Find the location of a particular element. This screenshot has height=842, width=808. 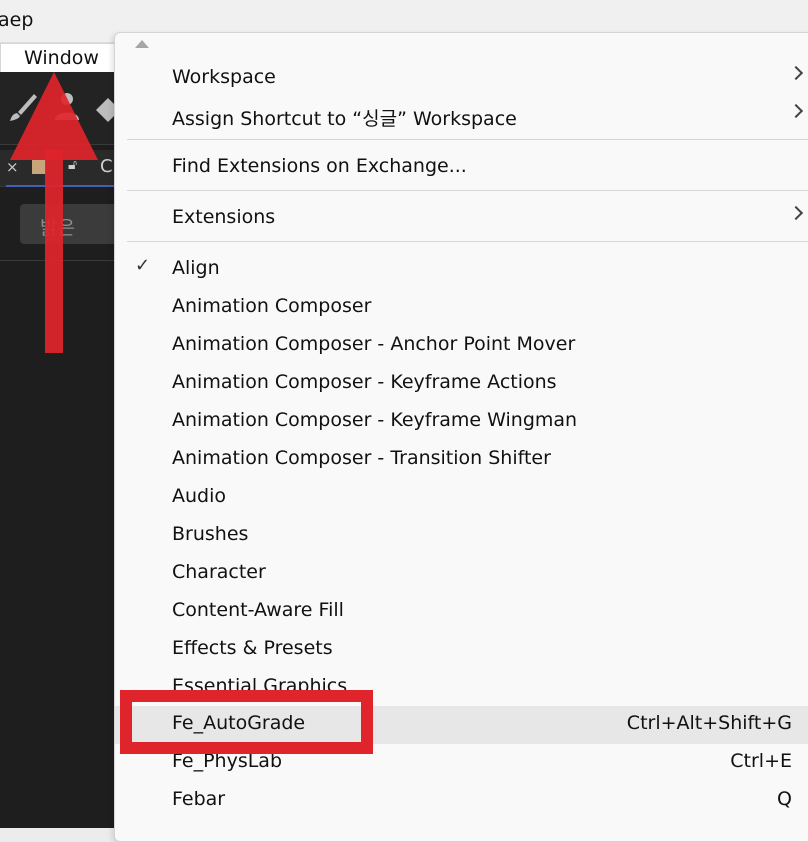

menu-item-extensions: Extensions is located at coordinates (461, 219).